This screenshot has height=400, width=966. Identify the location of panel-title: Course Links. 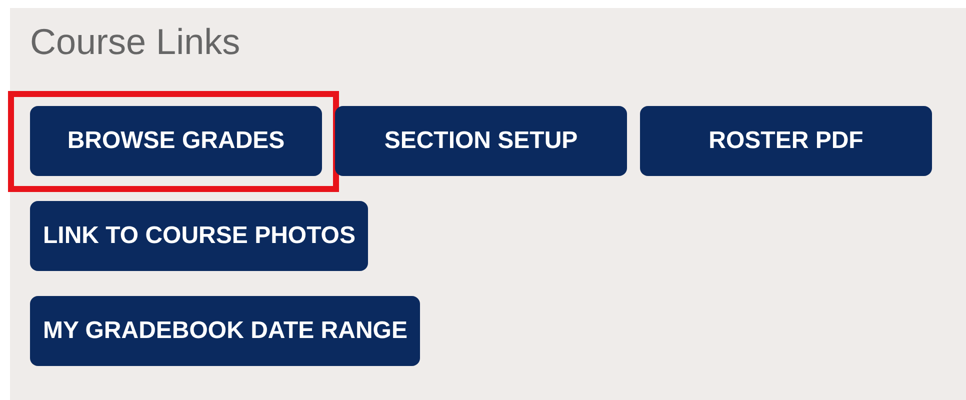
(136, 42).